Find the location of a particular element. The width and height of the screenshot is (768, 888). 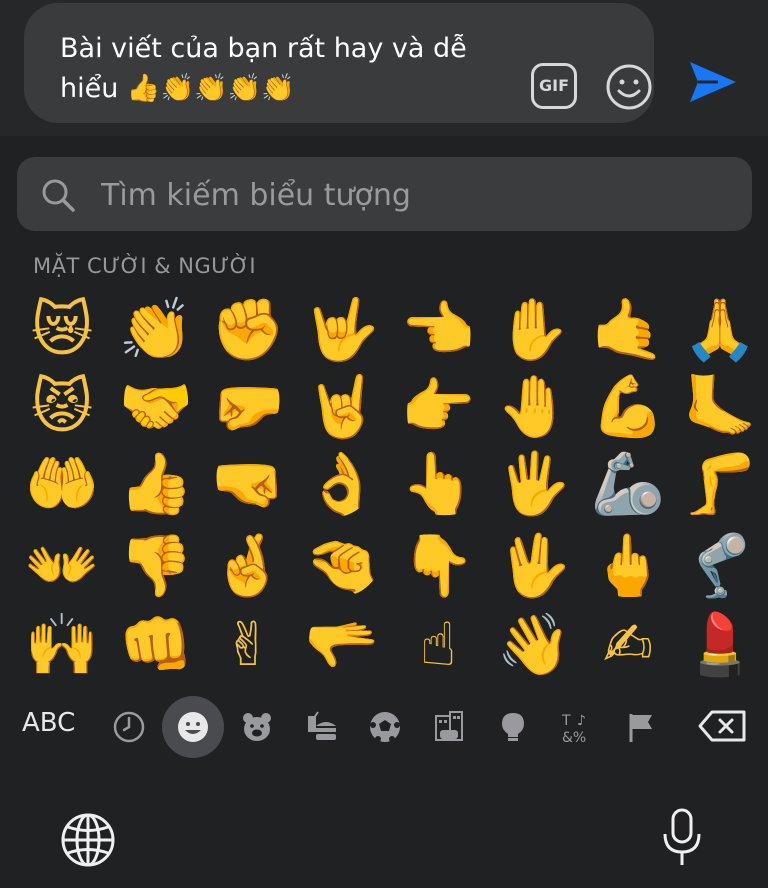

emoji-category-bar: ABC T ♪ &% is located at coordinates (384, 728).